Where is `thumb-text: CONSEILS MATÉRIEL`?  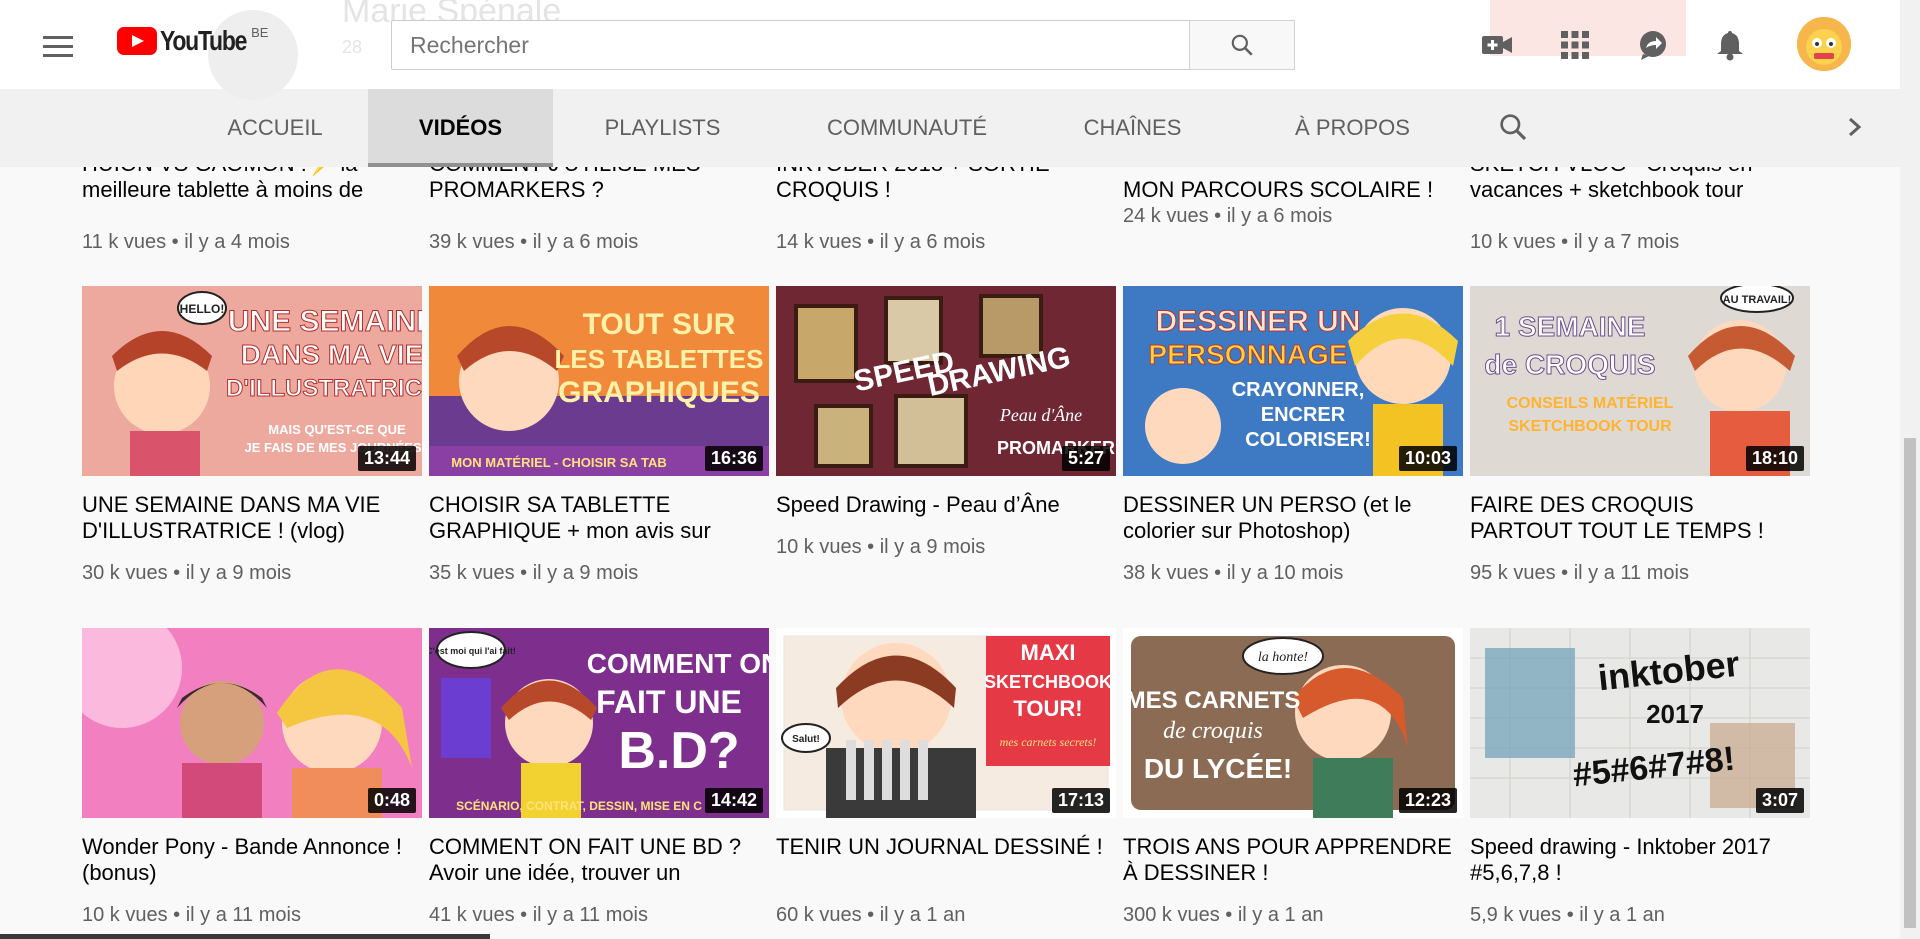 thumb-text: CONSEILS MATÉRIEL is located at coordinates (1590, 402).